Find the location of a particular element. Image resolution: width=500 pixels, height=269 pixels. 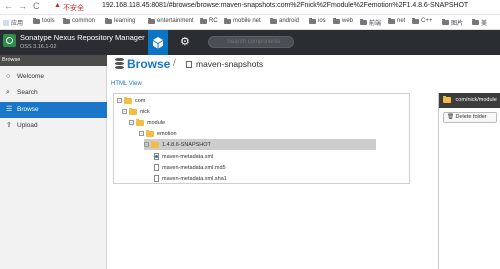

bookmark-item: net is located at coordinates (396, 20).